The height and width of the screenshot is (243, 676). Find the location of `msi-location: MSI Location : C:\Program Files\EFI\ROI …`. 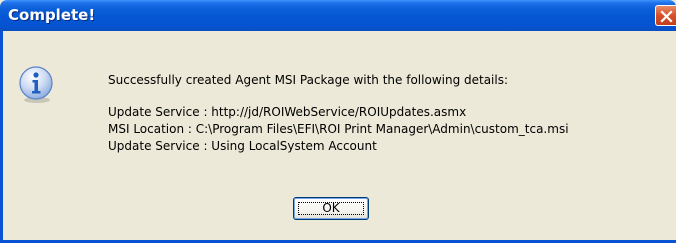

msi-location: MSI Location : C:\Program Files\EFI\ROI … is located at coordinates (338, 129).